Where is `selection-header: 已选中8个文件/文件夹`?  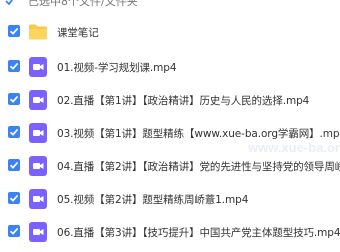 selection-header: 已选中8个文件/文件夹 is located at coordinates (170, 4).